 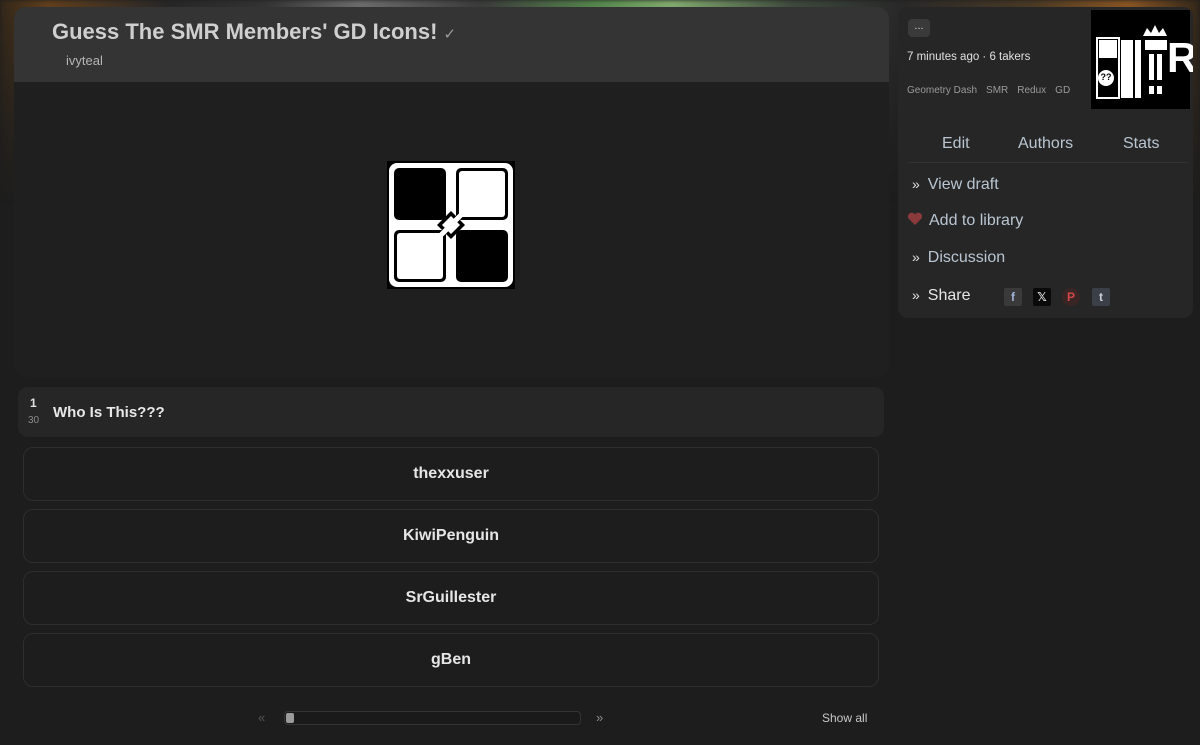 I want to click on pinterest-icon: P, so click(x=1071, y=297).